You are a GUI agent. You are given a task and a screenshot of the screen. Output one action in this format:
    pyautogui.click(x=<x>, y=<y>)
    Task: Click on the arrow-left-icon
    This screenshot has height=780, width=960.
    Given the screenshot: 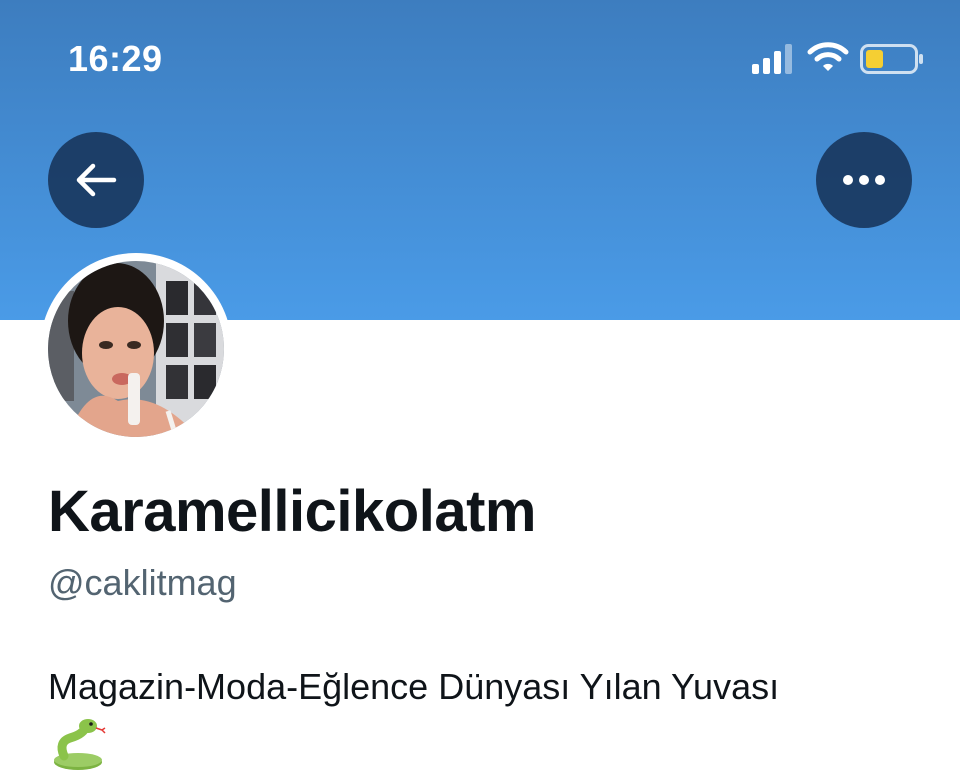 What is the action you would take?
    pyautogui.click(x=96, y=180)
    